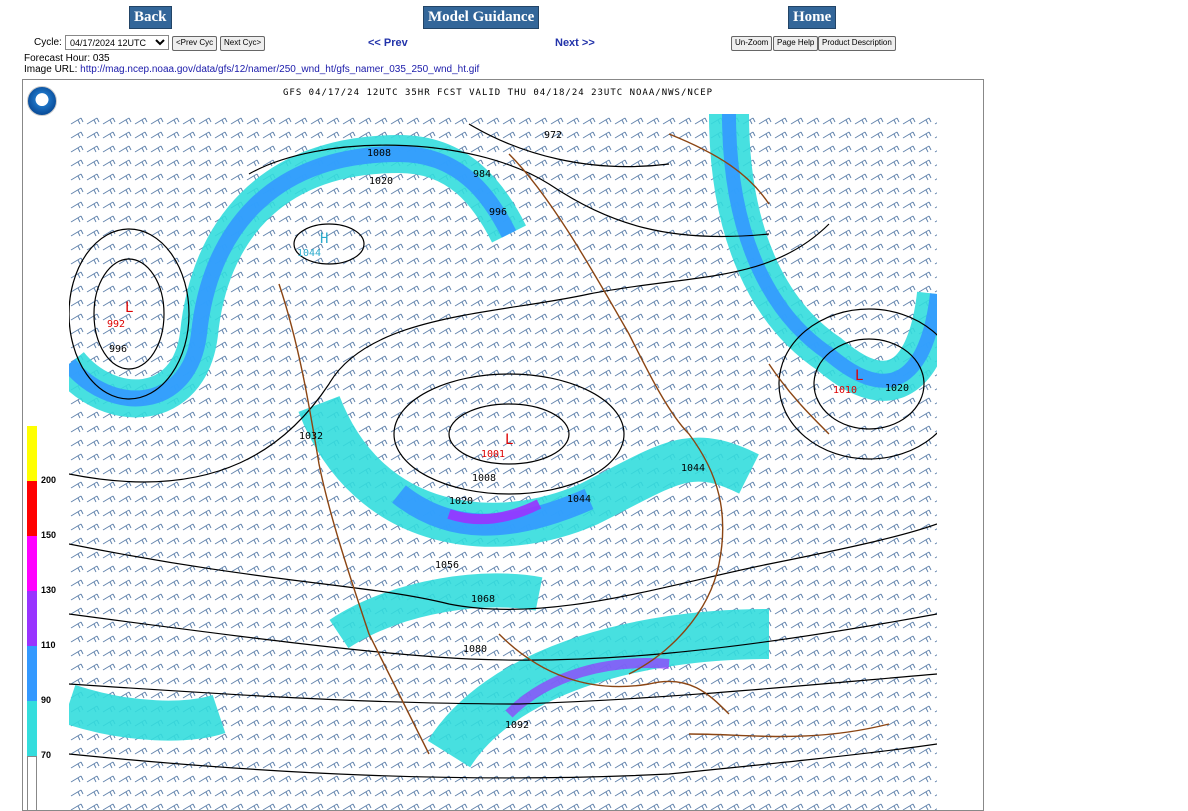 Image resolution: width=1188 pixels, height=811 pixels. What do you see at coordinates (32, 618) in the screenshot?
I see `legend-seg-purple` at bounding box center [32, 618].